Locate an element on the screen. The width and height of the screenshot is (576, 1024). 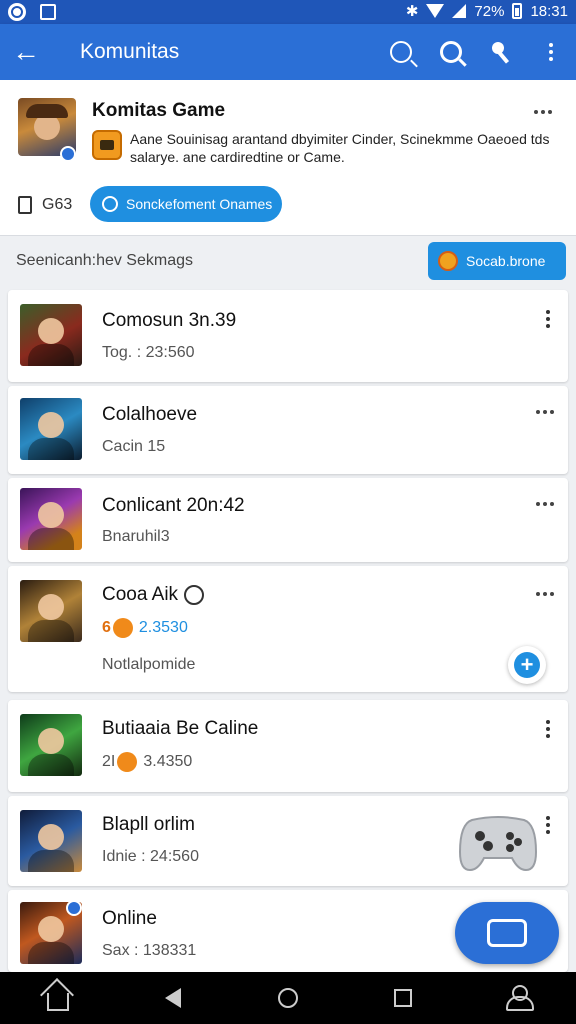
item-title: Online is located at coordinates (129, 918).